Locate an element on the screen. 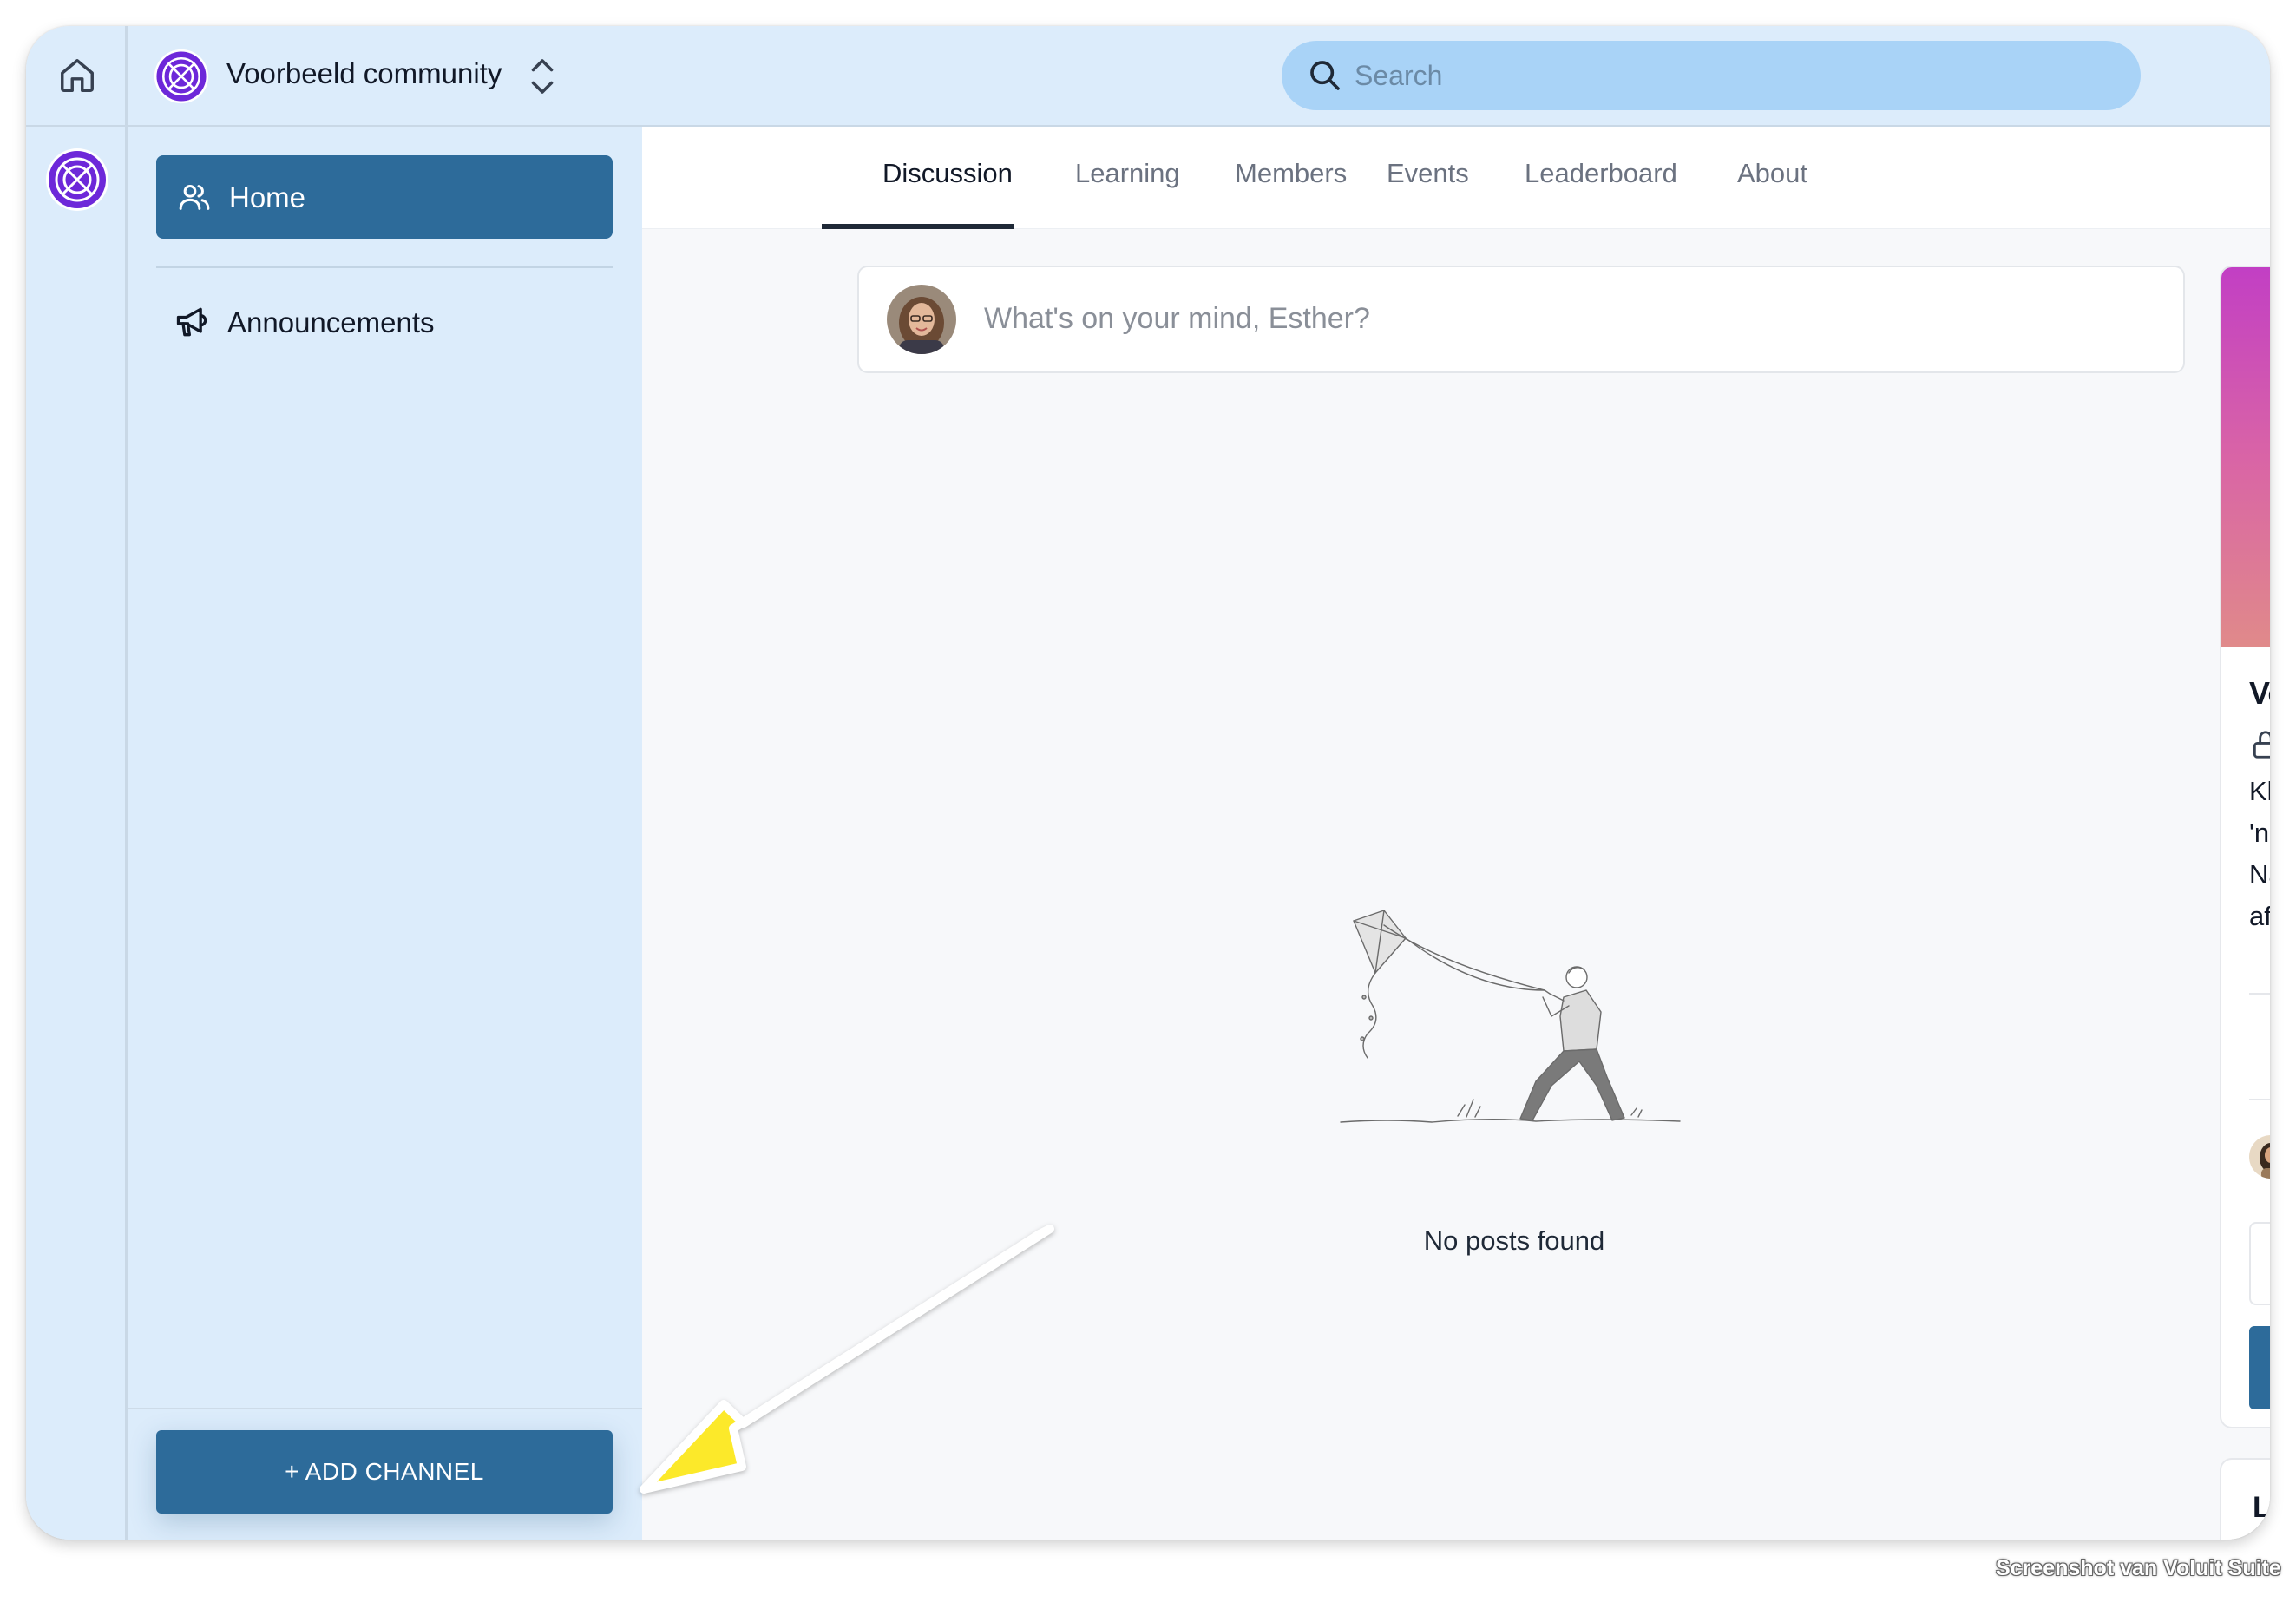 This screenshot has width=2296, height=1609. card-text-line: Na l is located at coordinates (2259, 874).